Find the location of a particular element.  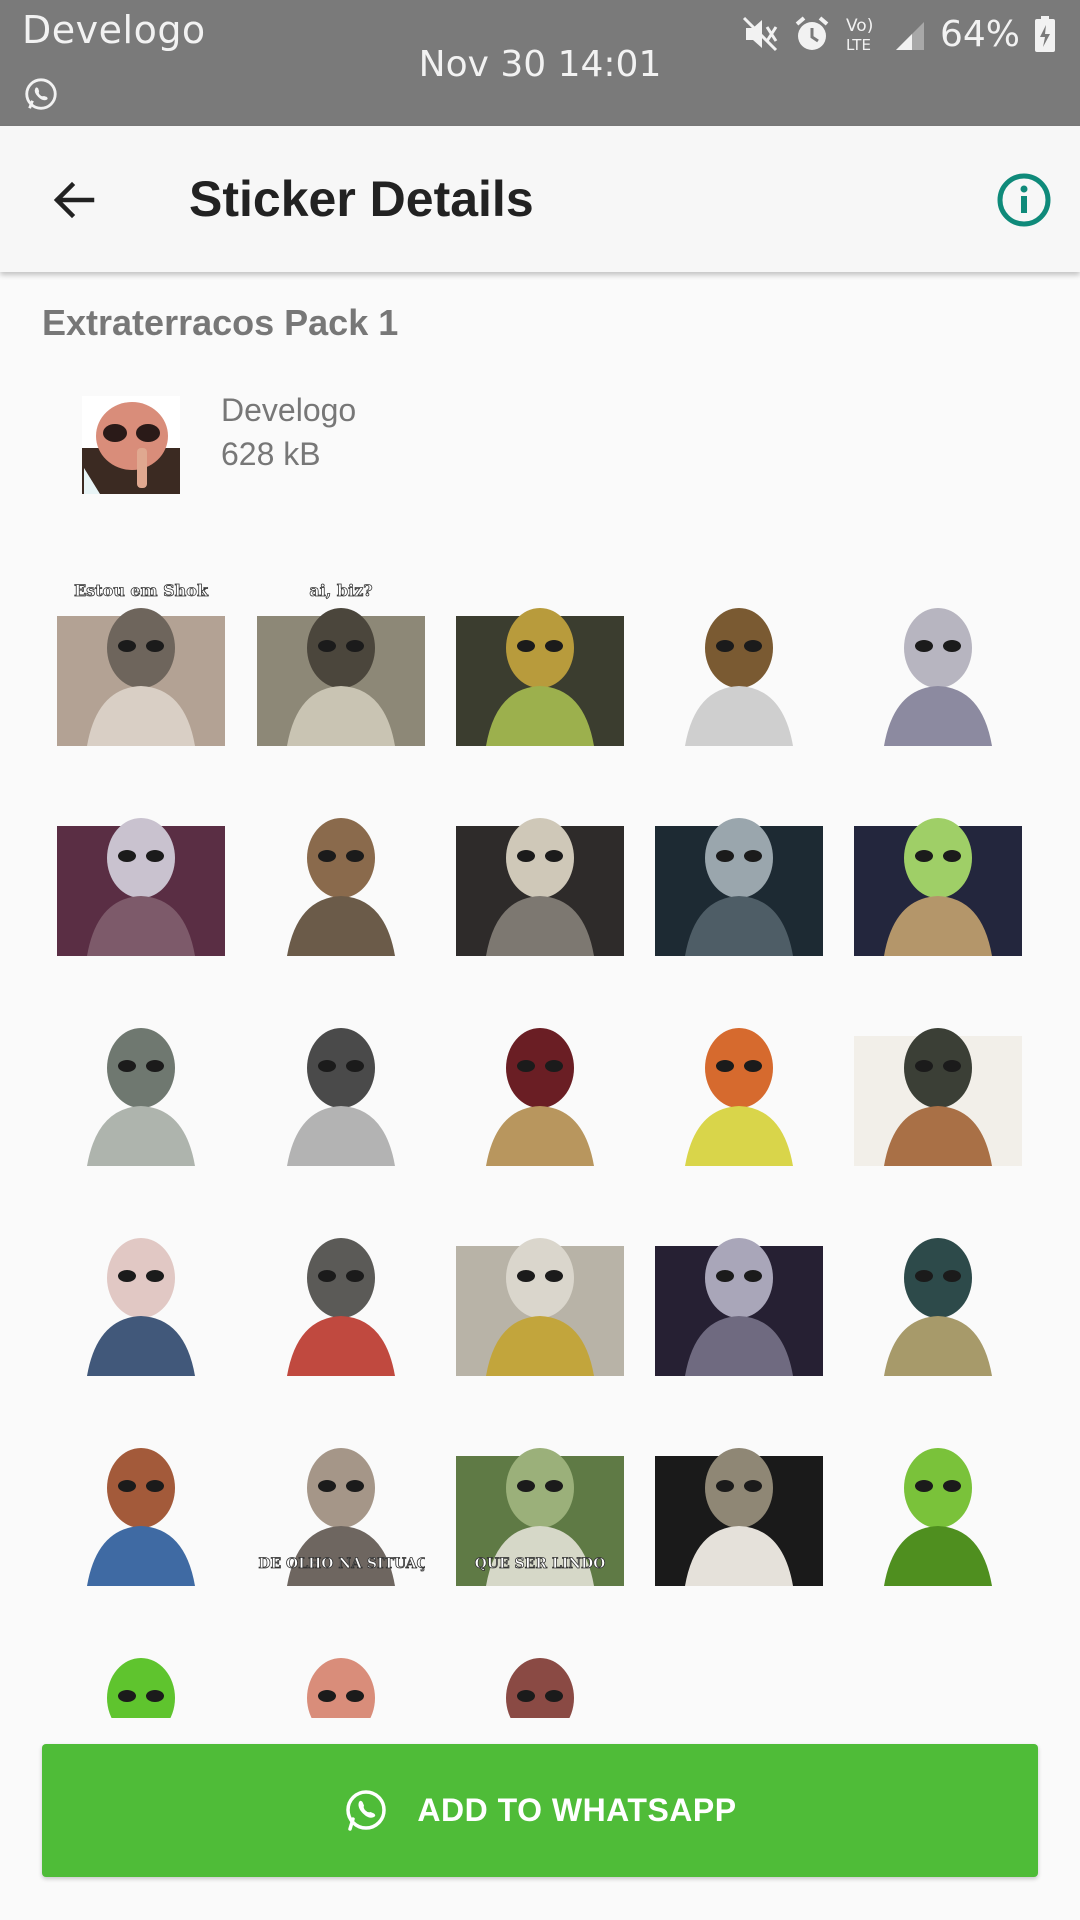

app-bar: Sticker Details is located at coordinates (540, 199).